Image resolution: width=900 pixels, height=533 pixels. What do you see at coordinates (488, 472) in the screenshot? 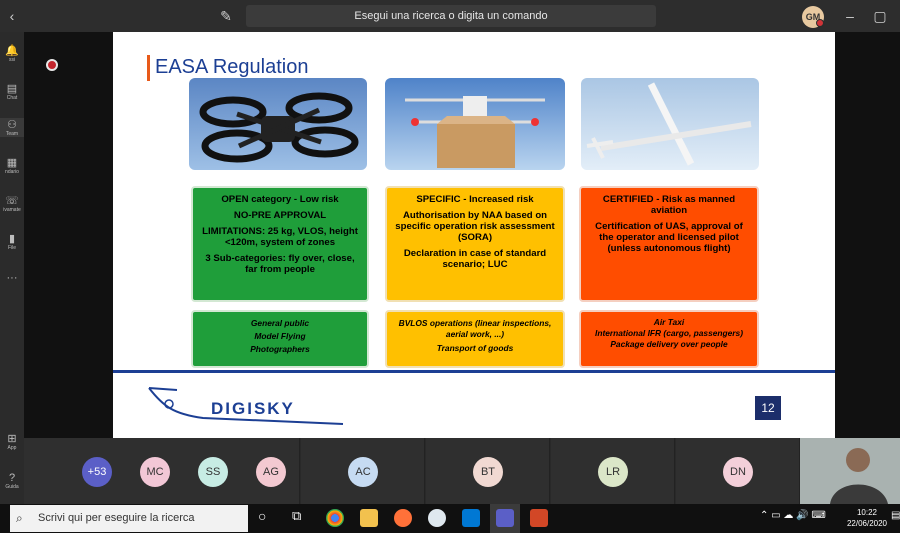
I see `participant-avatar: BT` at bounding box center [488, 472].